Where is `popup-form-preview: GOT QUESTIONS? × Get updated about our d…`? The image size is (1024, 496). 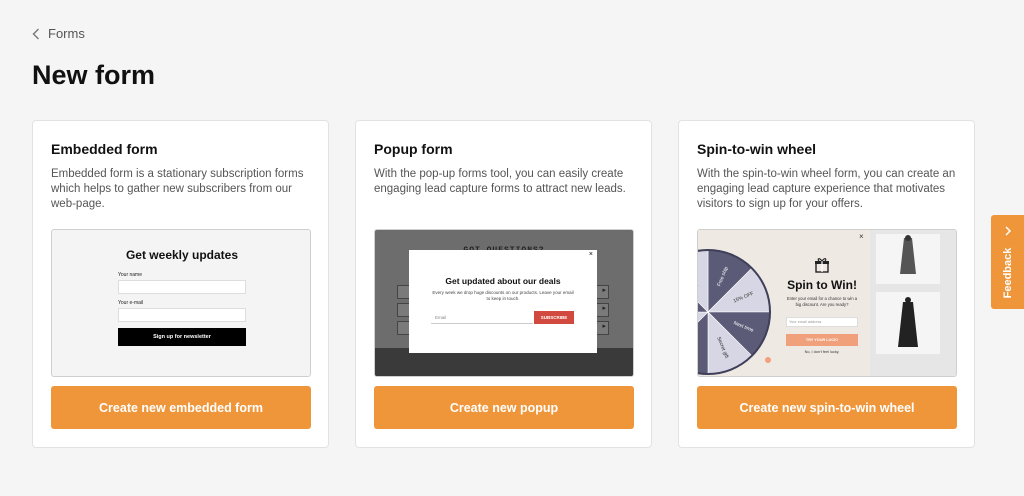
popup-form-preview: GOT QUESTIONS? × Get updated about our d… is located at coordinates (504, 303).